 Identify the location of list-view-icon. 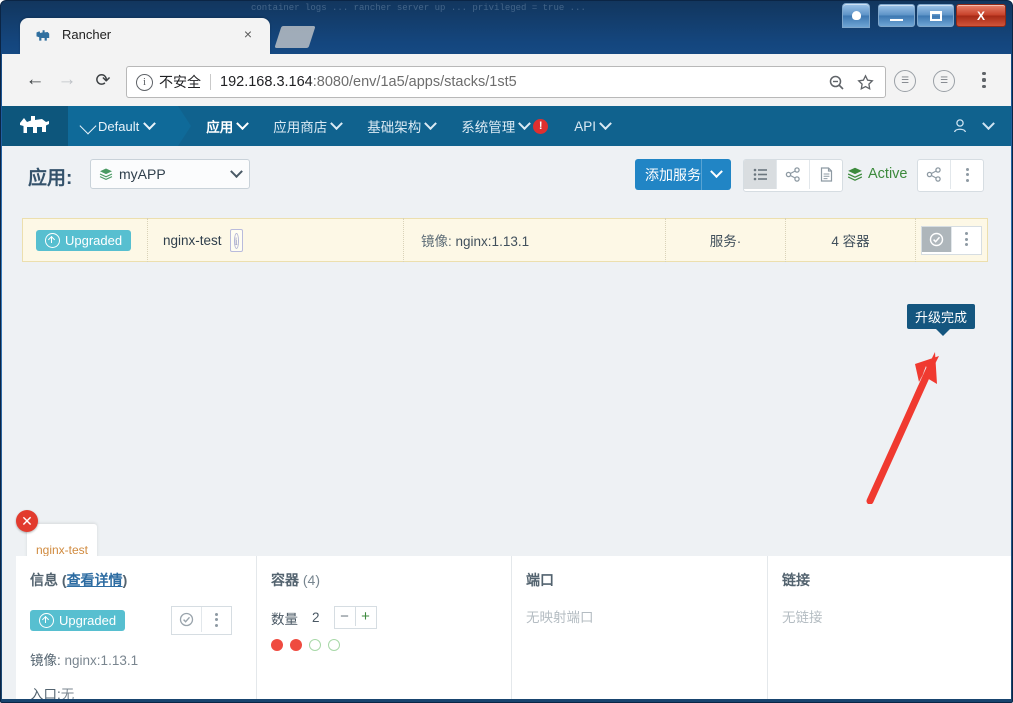
(760, 174).